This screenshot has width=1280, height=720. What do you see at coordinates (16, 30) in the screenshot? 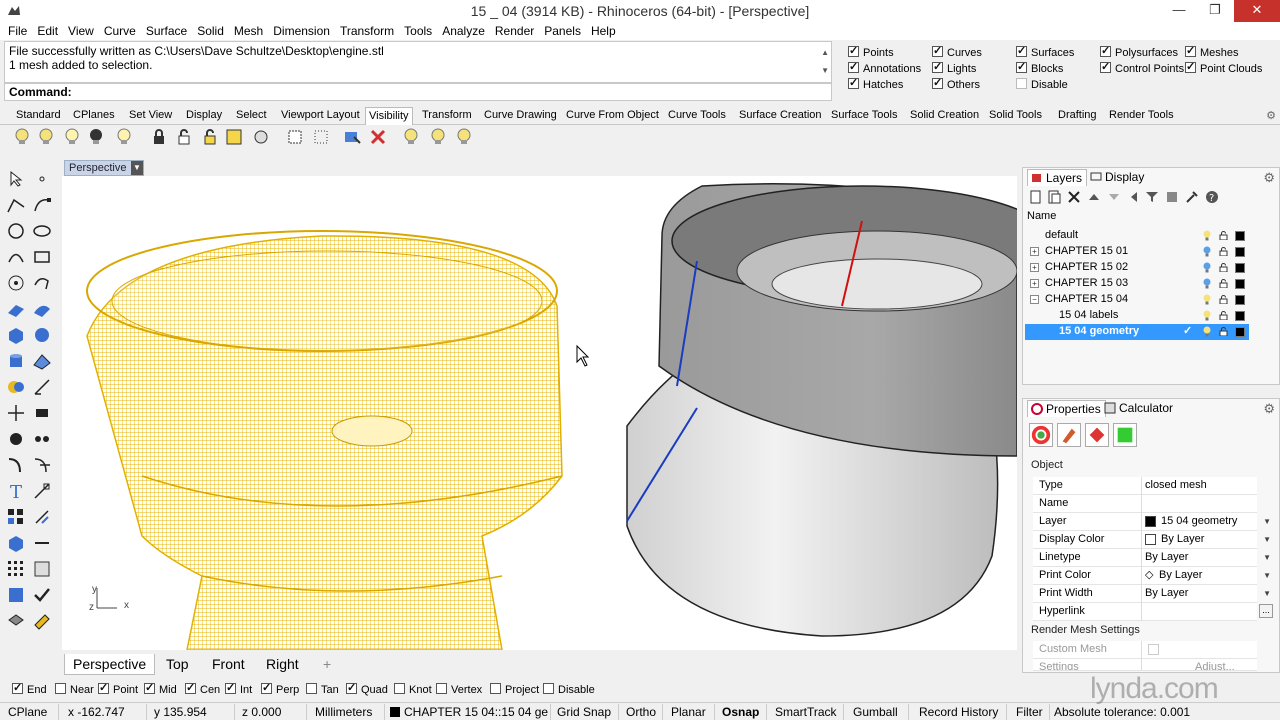
I see `menu-file: File` at bounding box center [16, 30].